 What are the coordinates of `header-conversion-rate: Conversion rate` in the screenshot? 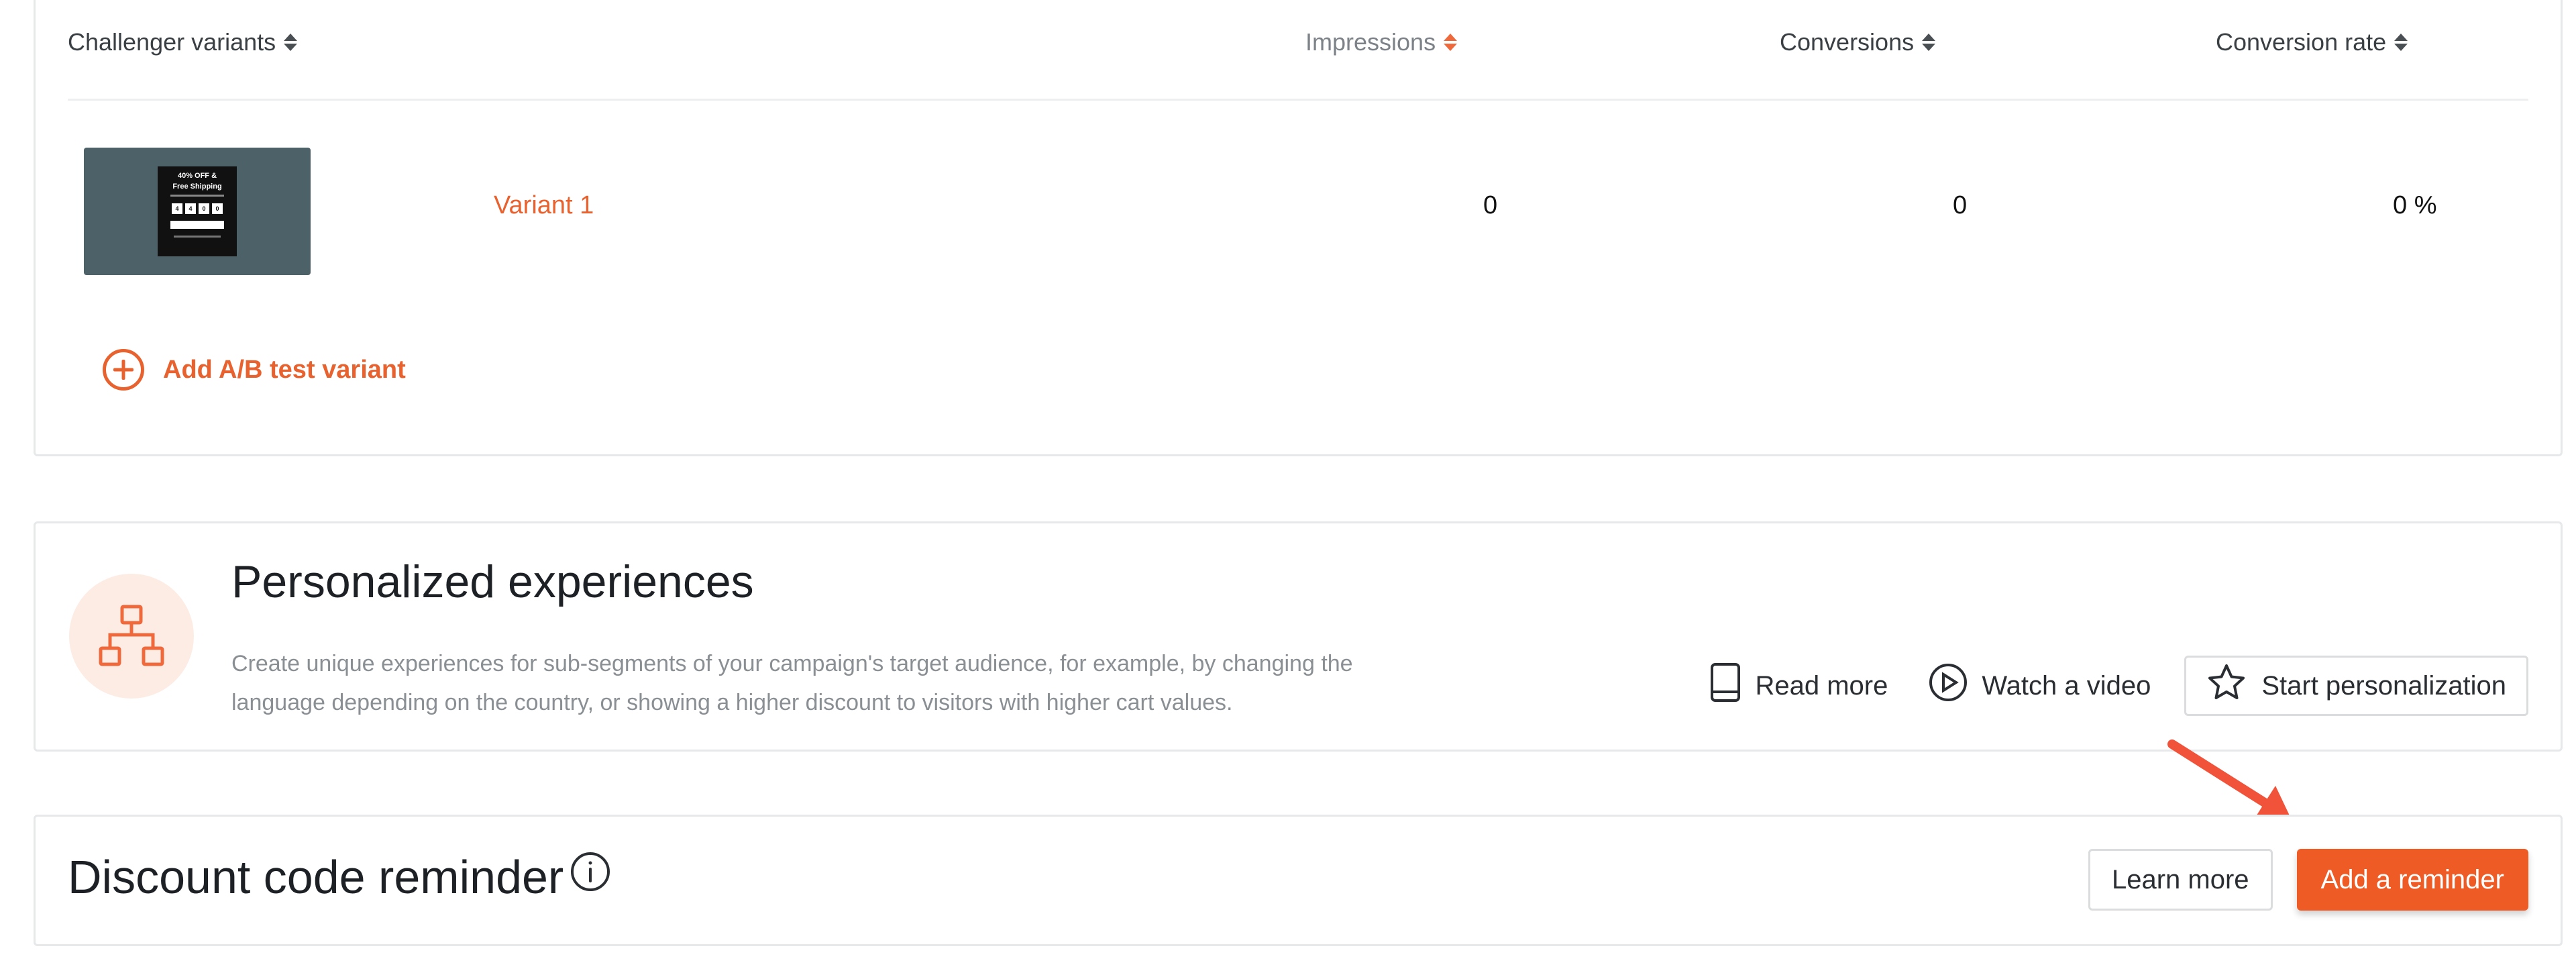 It's located at (2312, 42).